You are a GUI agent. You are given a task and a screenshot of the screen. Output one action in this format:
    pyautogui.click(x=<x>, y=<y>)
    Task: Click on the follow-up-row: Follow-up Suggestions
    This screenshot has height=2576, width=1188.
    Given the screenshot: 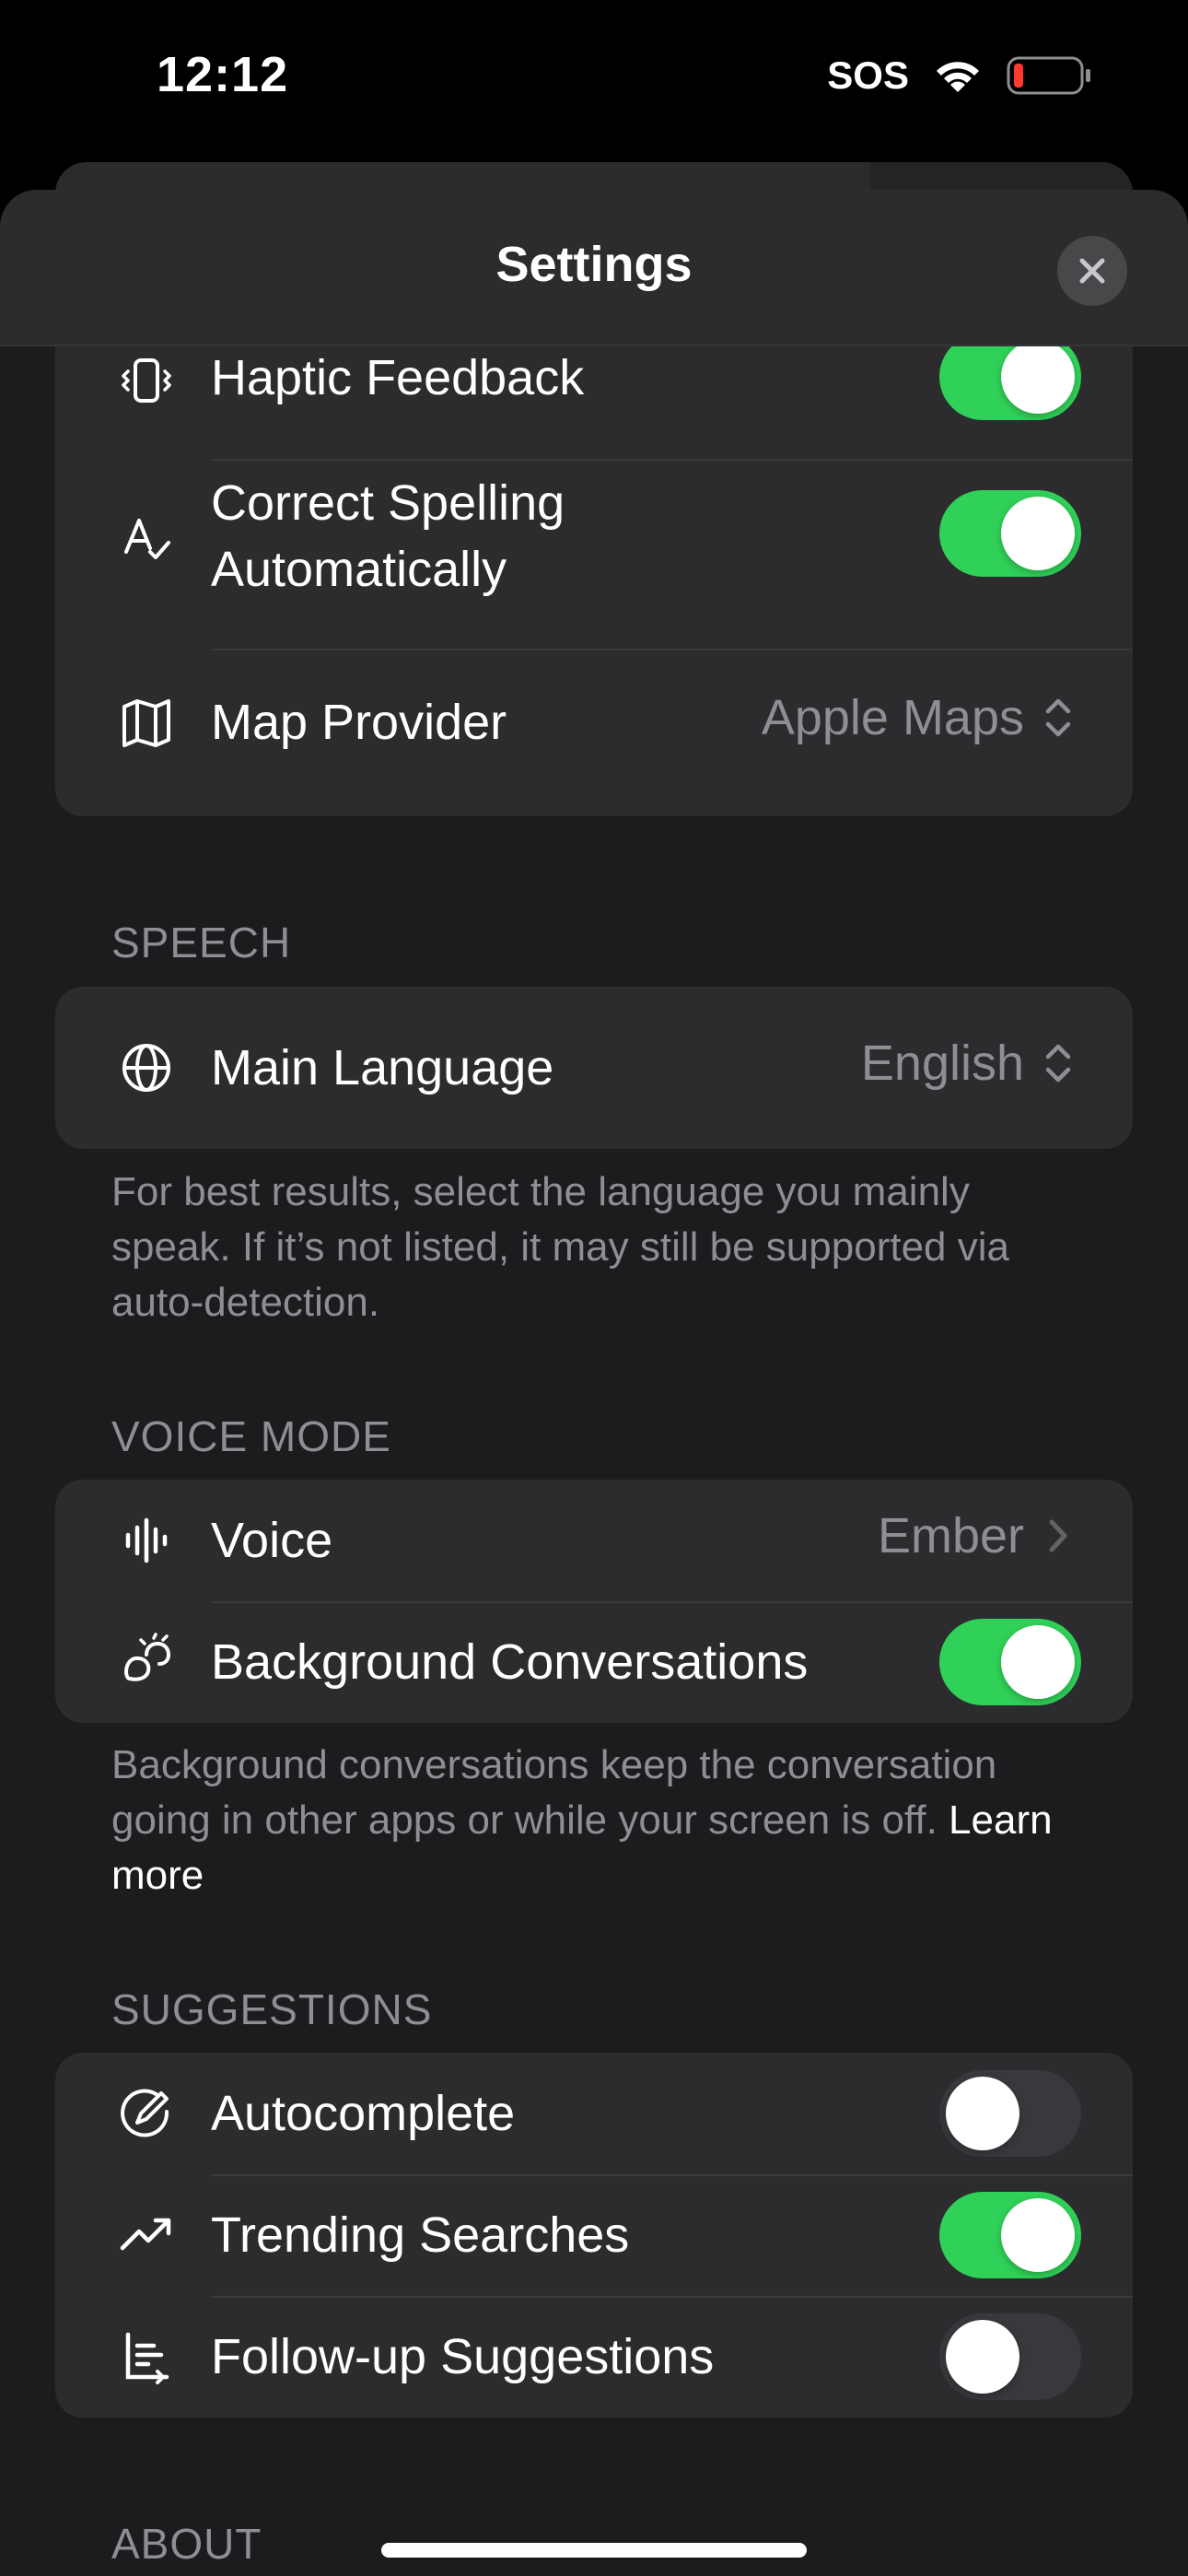 What is the action you would take?
    pyautogui.click(x=594, y=2357)
    